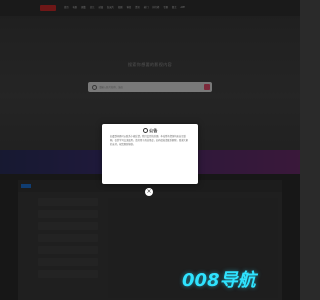  I want to click on dialog-header: 公告, so click(150, 130).